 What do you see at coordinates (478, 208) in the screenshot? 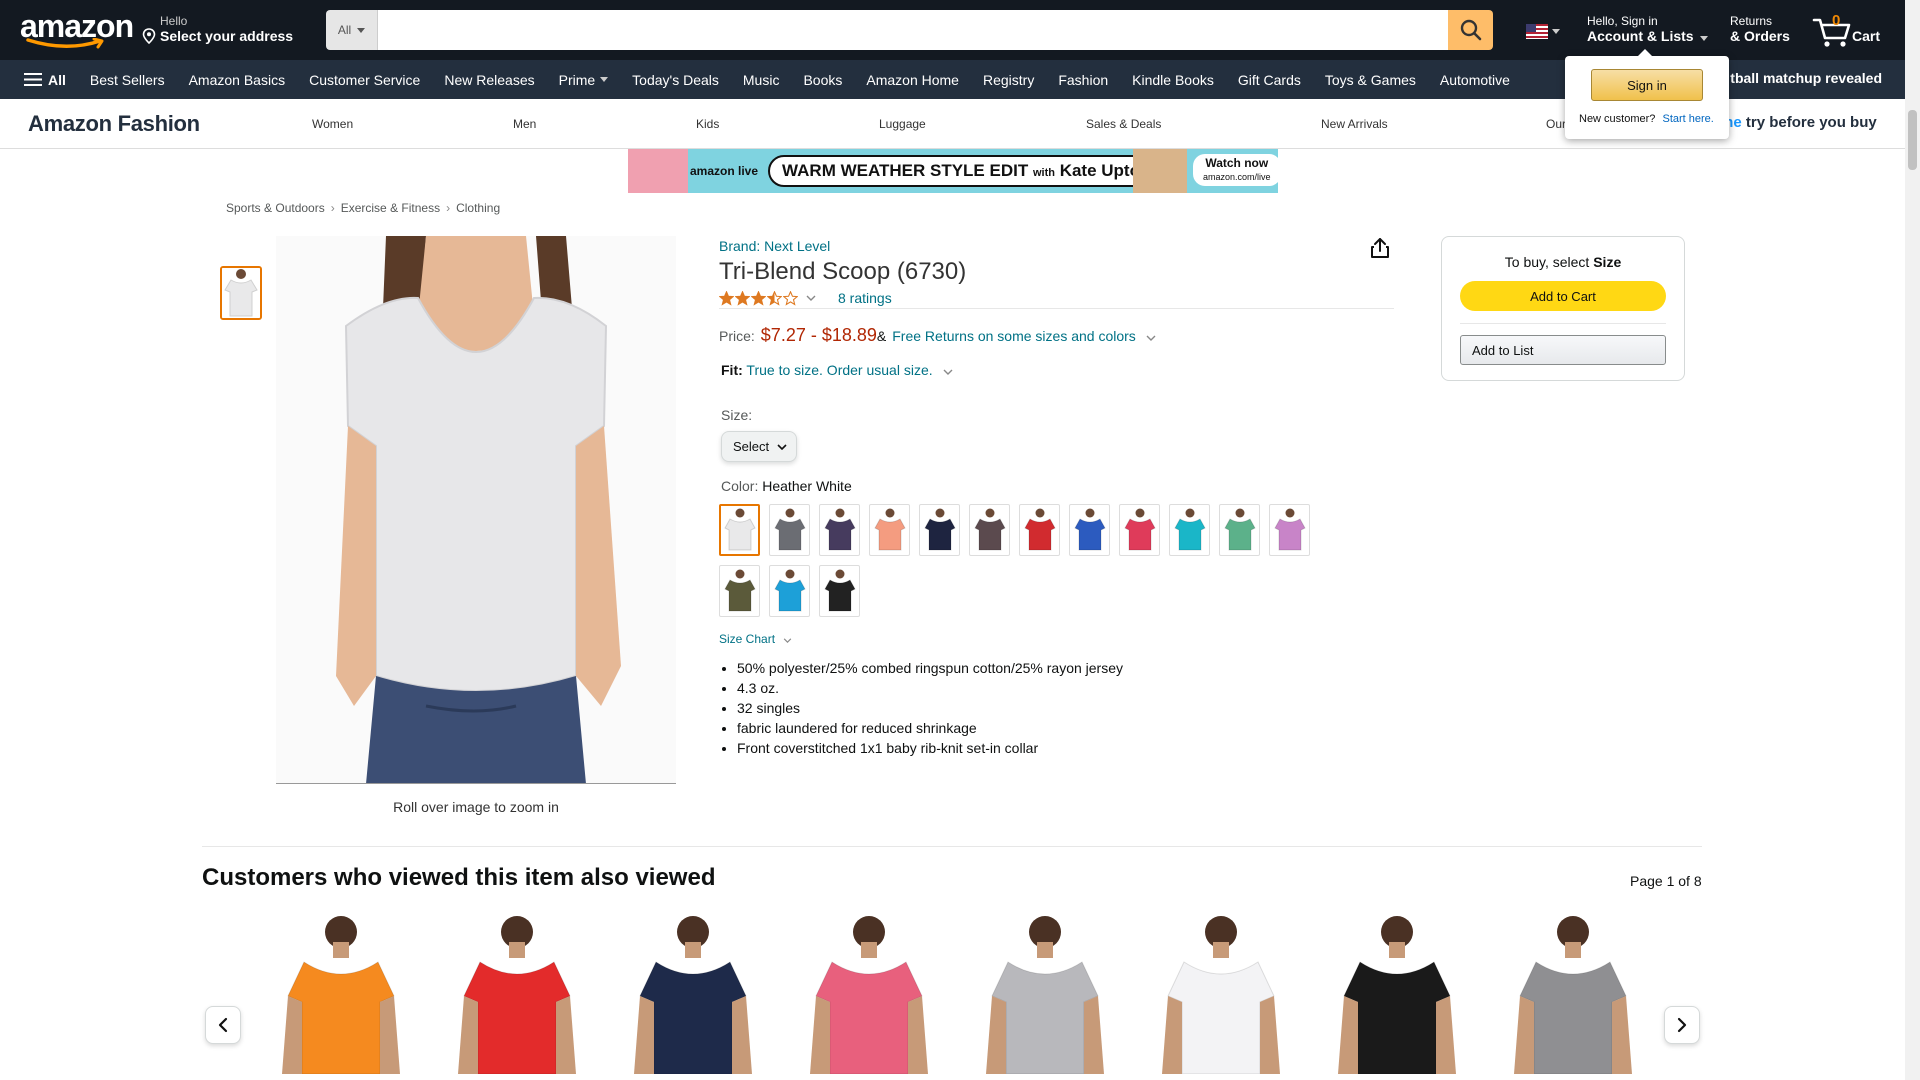
I see `breadcrumb-item: Clothing` at bounding box center [478, 208].